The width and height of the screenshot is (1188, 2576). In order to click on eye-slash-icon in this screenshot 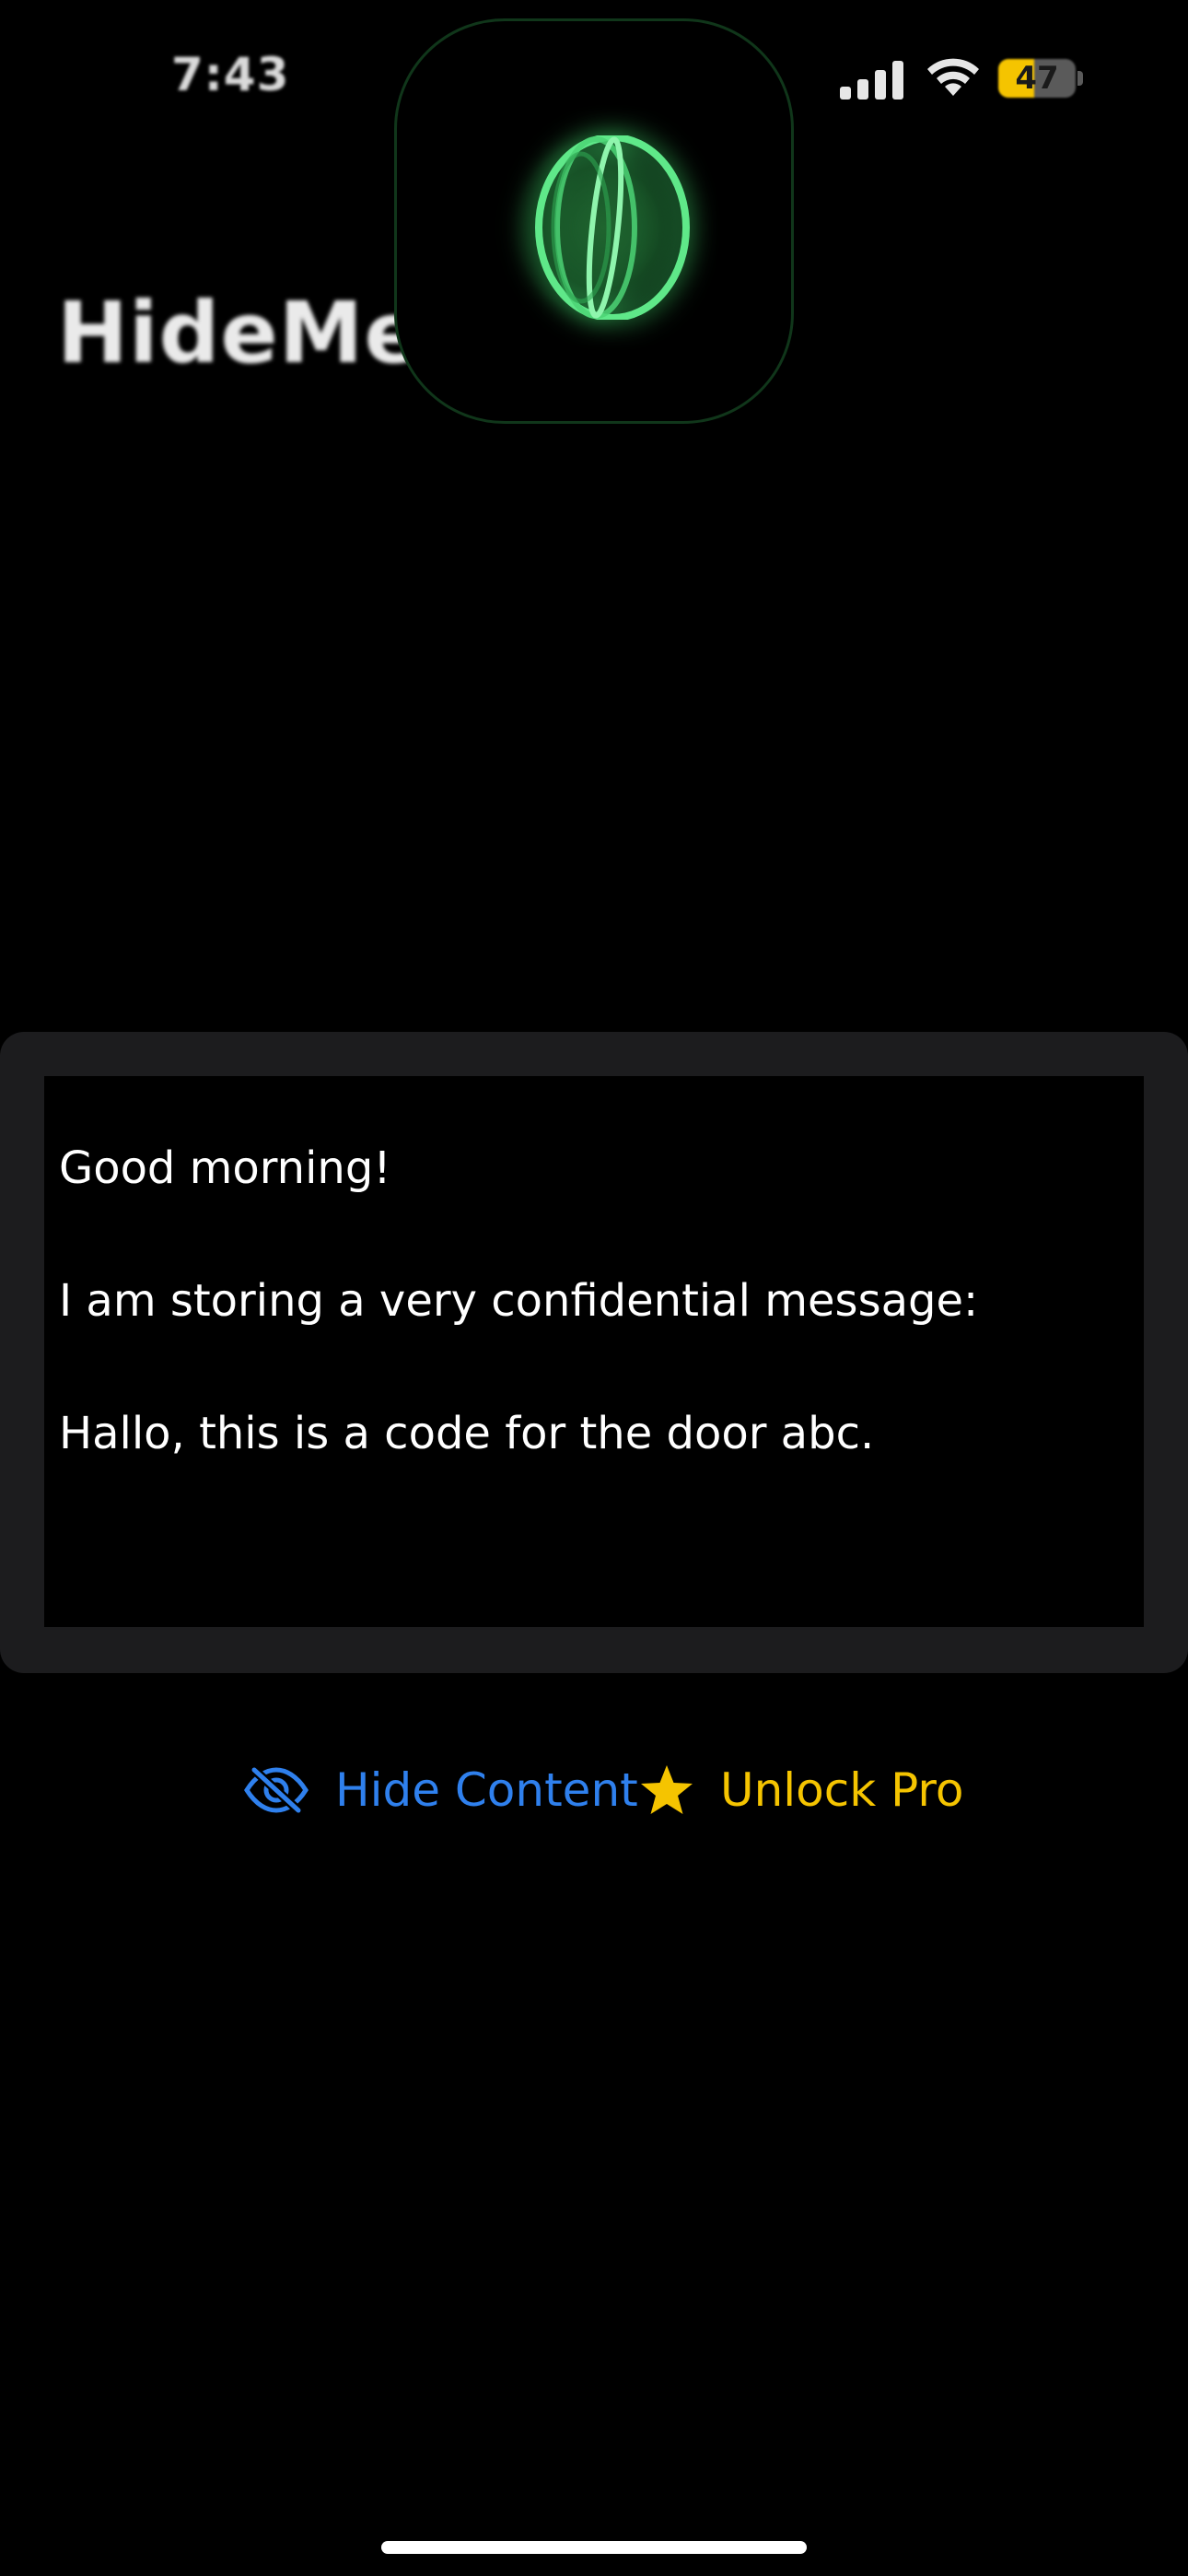, I will do `click(276, 1790)`.